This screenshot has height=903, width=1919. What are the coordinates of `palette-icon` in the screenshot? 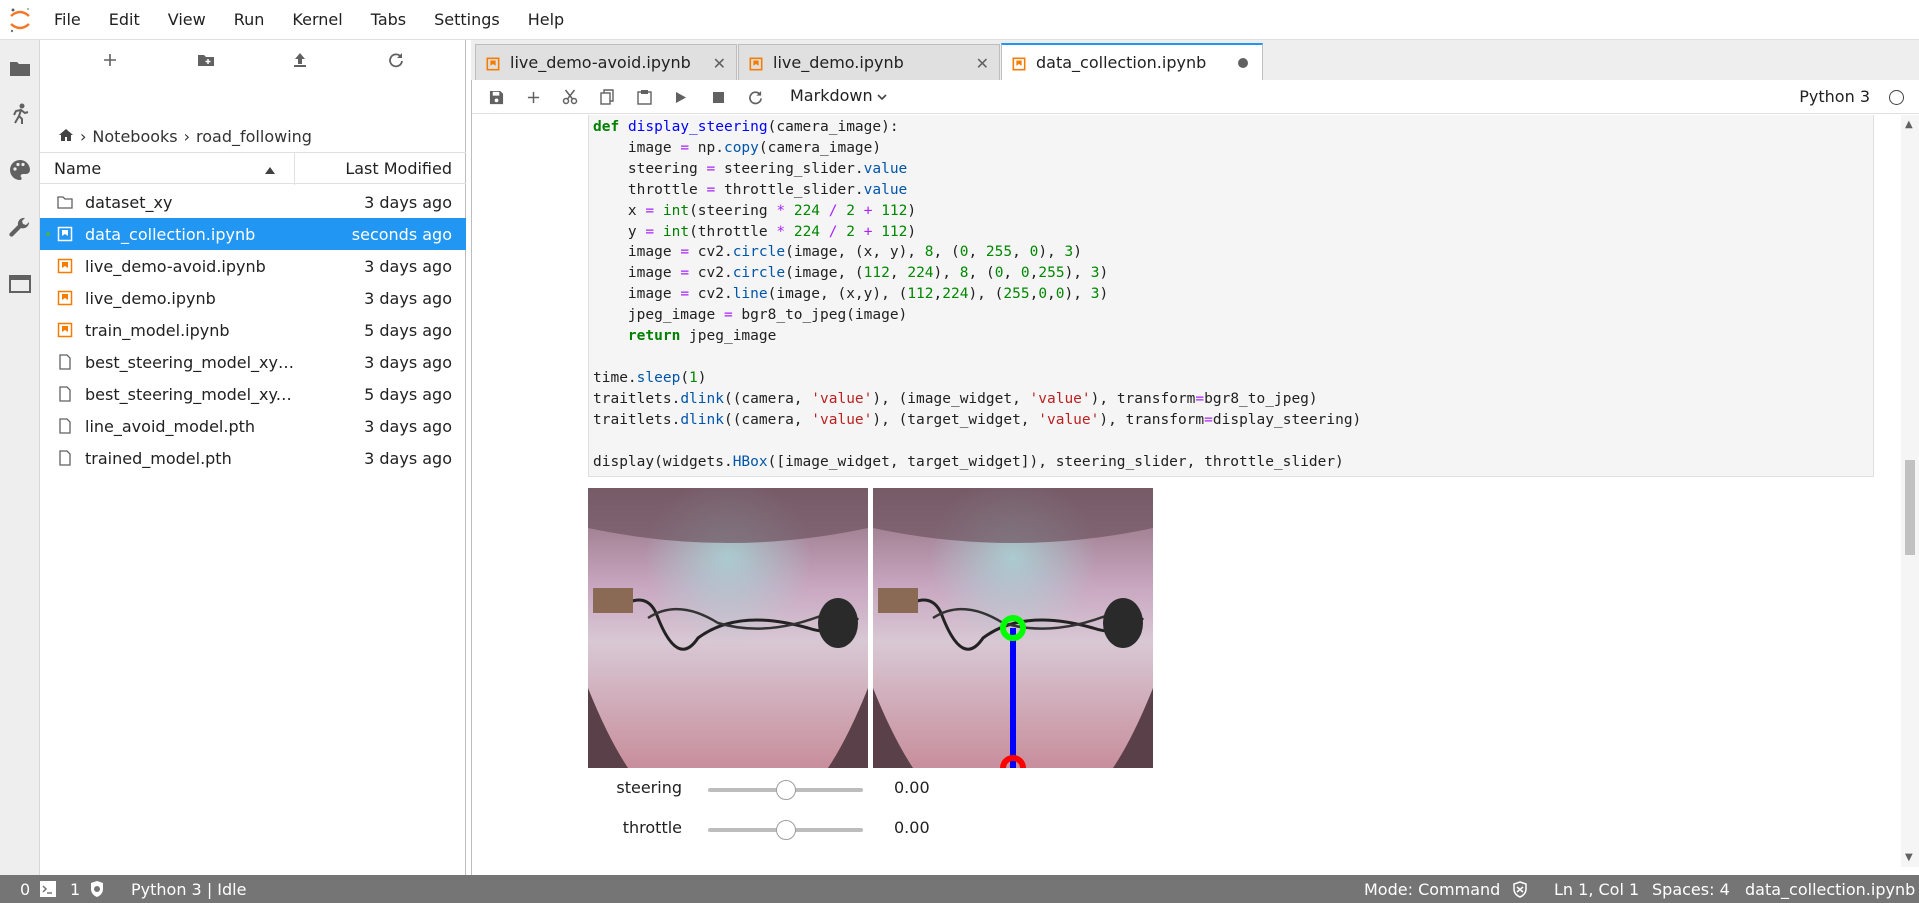 It's located at (20, 170).